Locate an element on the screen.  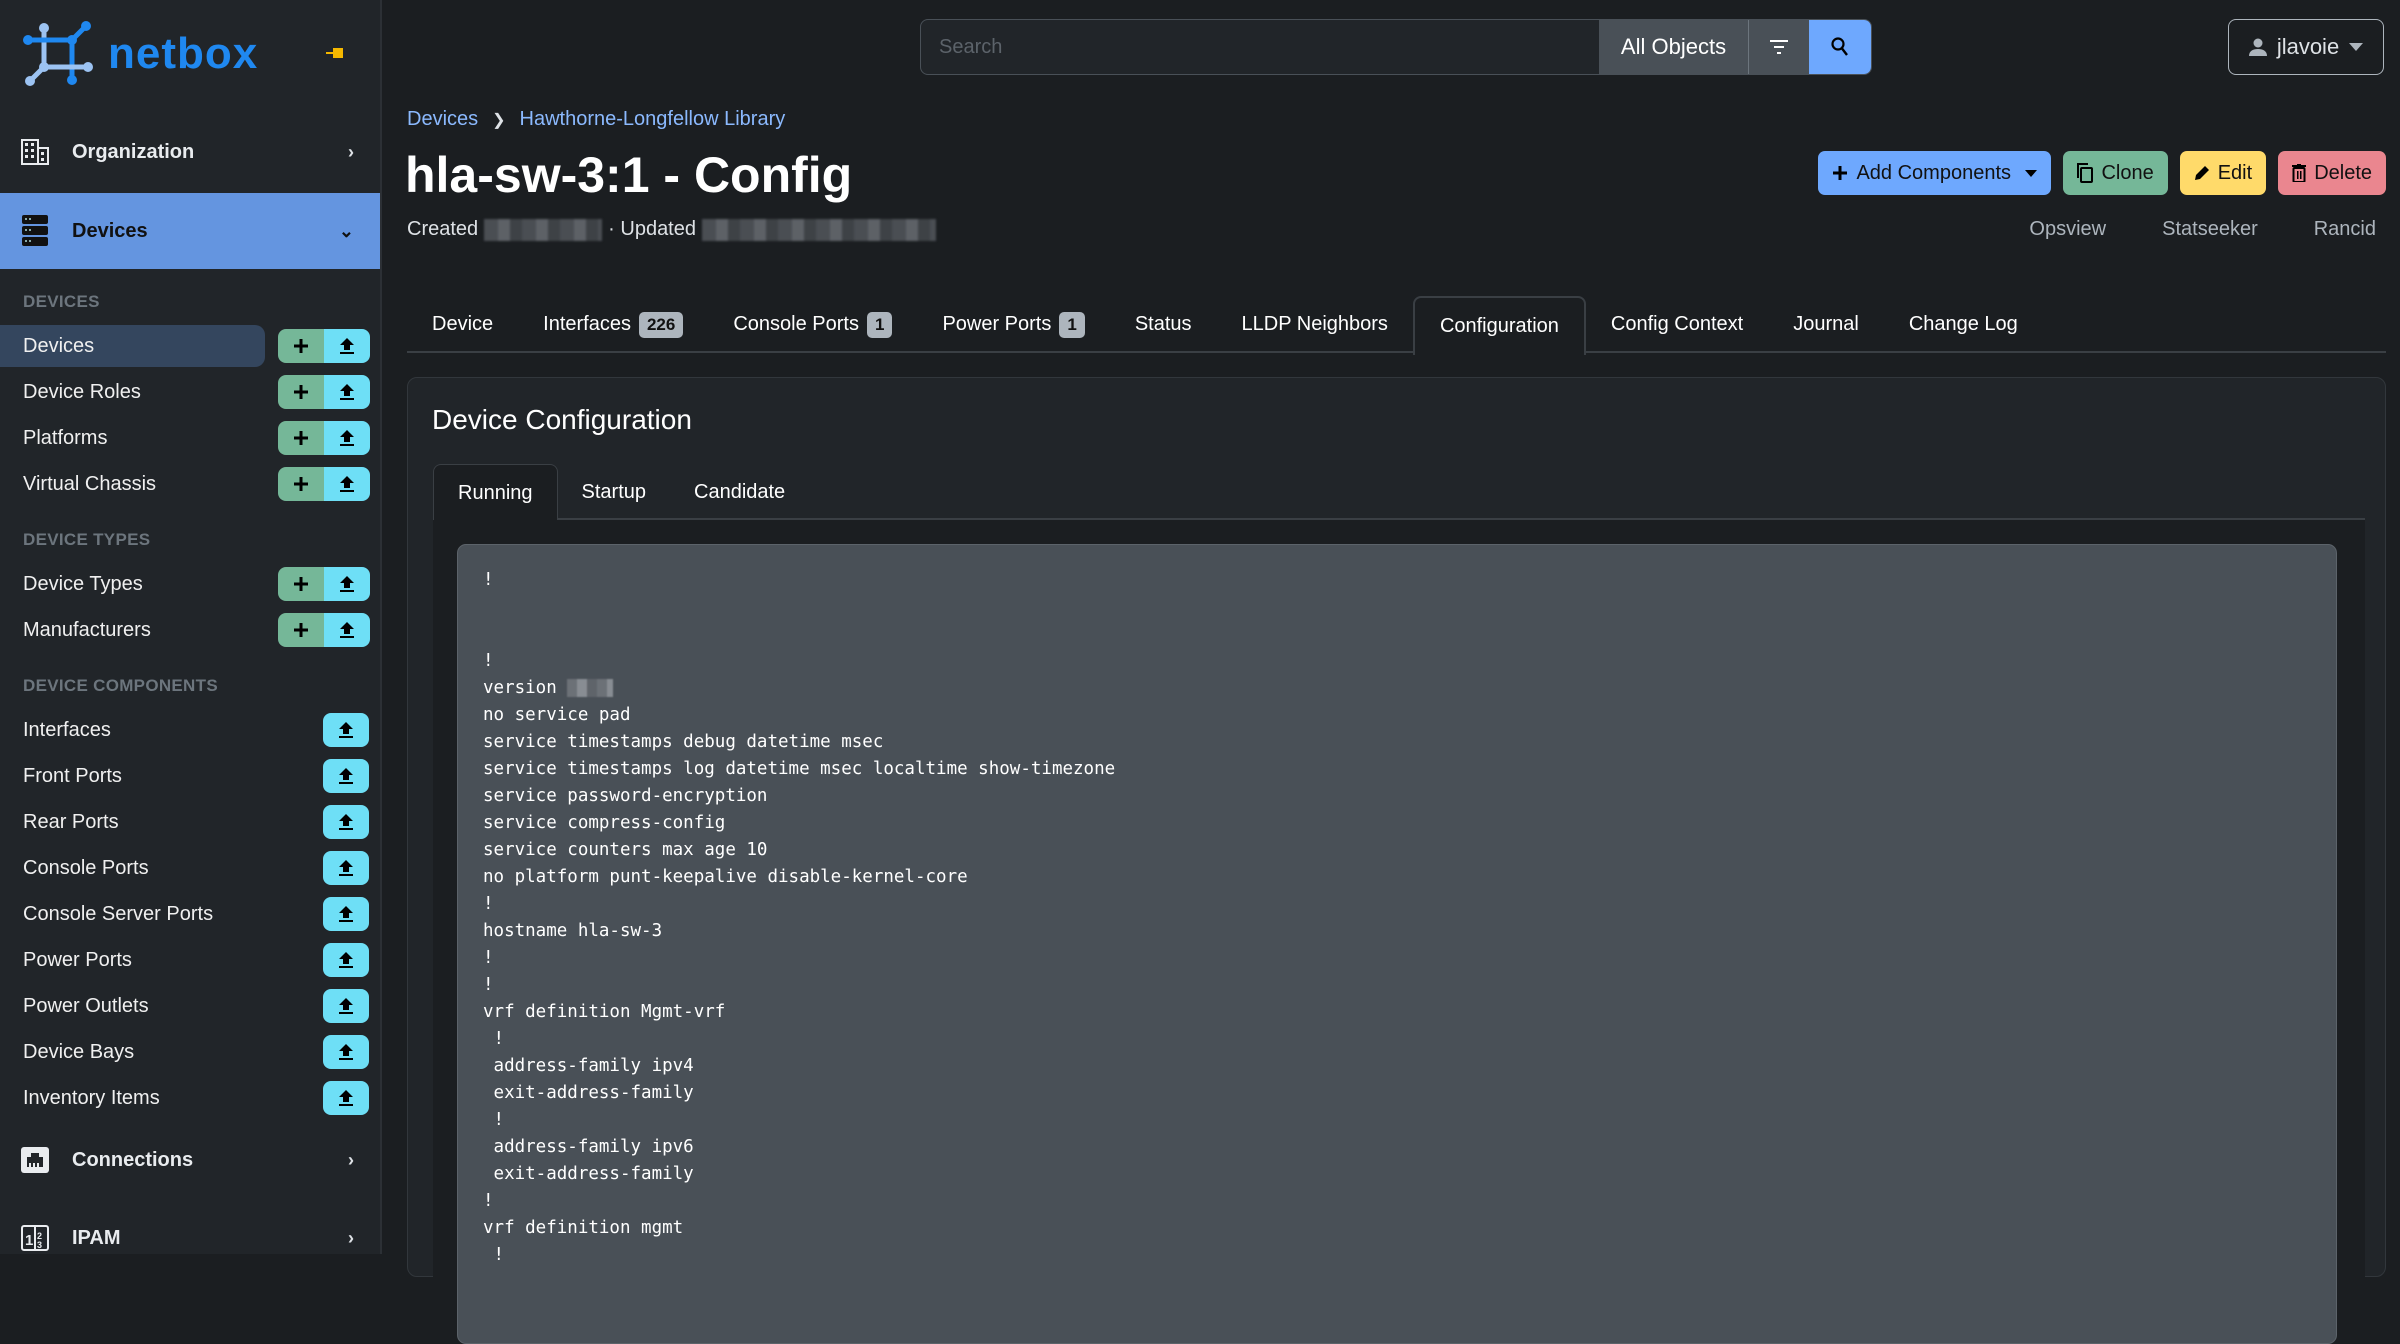
sidebar-item-device-bays: Device Bays is located at coordinates (132, 1052).